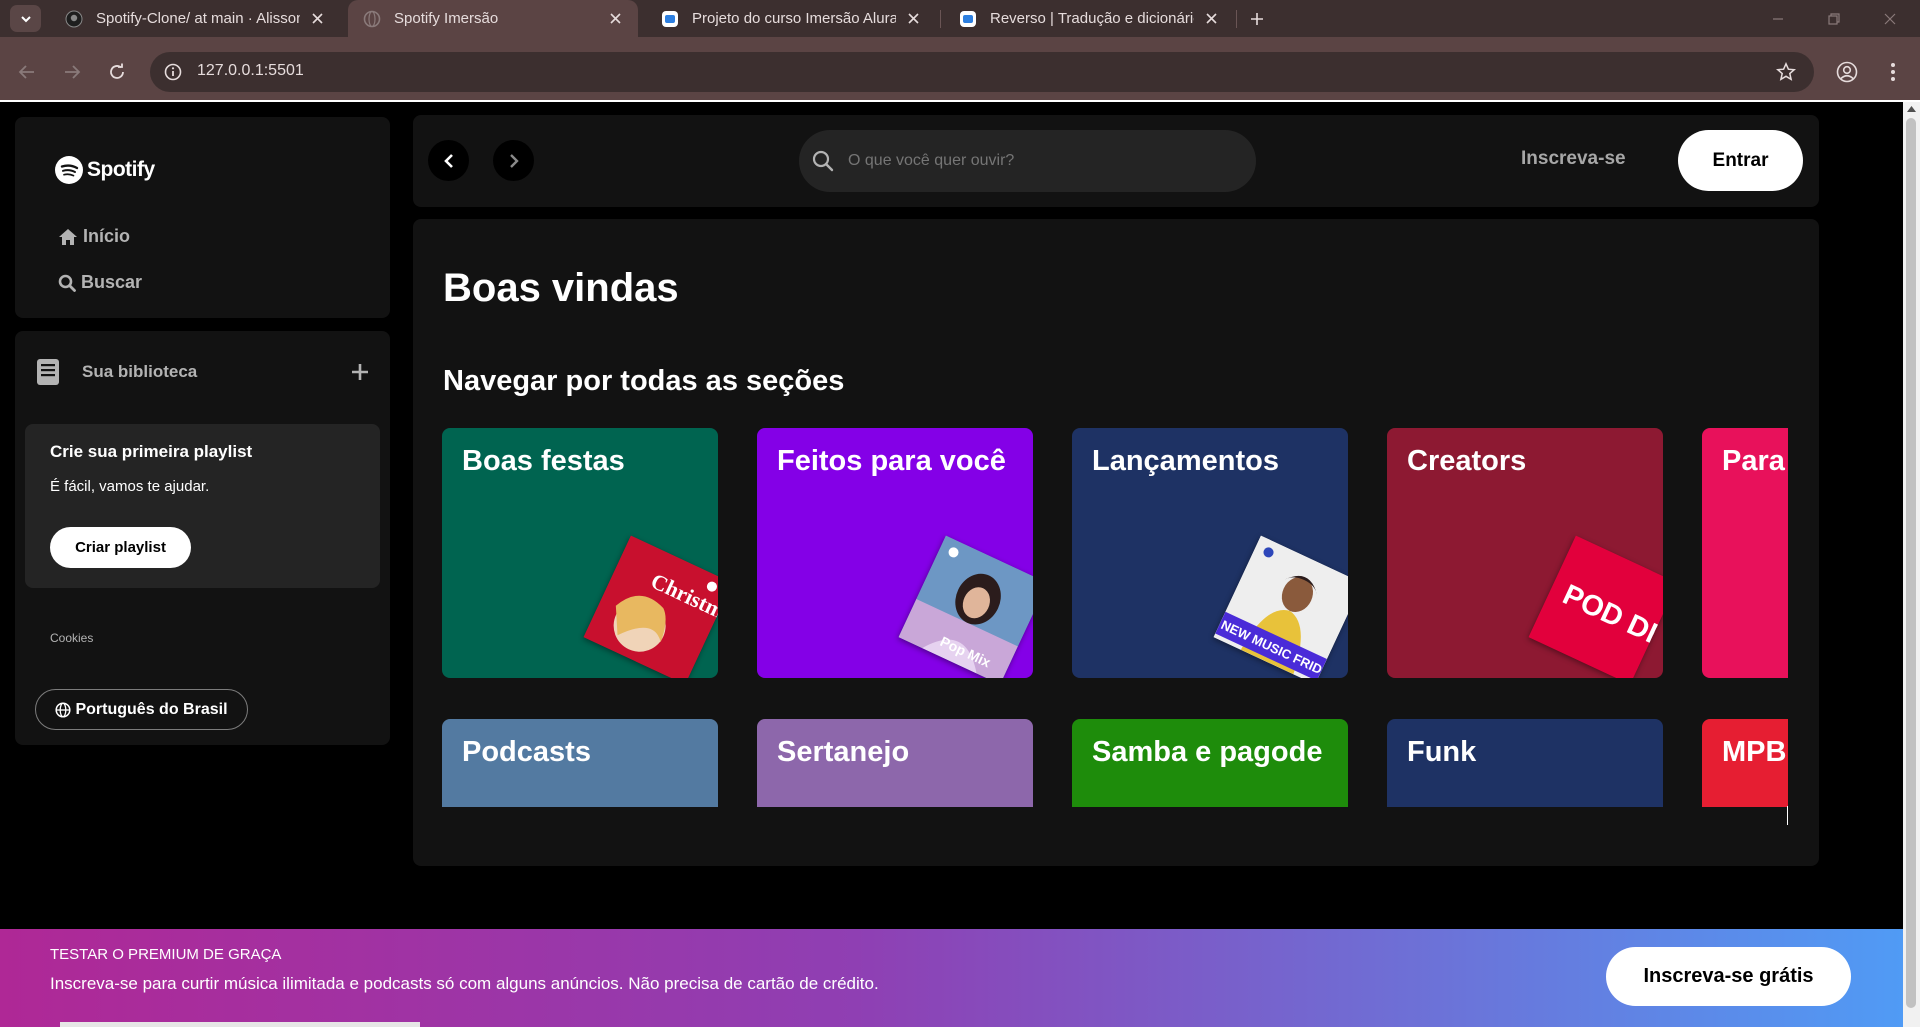 The height and width of the screenshot is (1027, 1920). I want to click on browse-card-label: Boas festas, so click(543, 461).